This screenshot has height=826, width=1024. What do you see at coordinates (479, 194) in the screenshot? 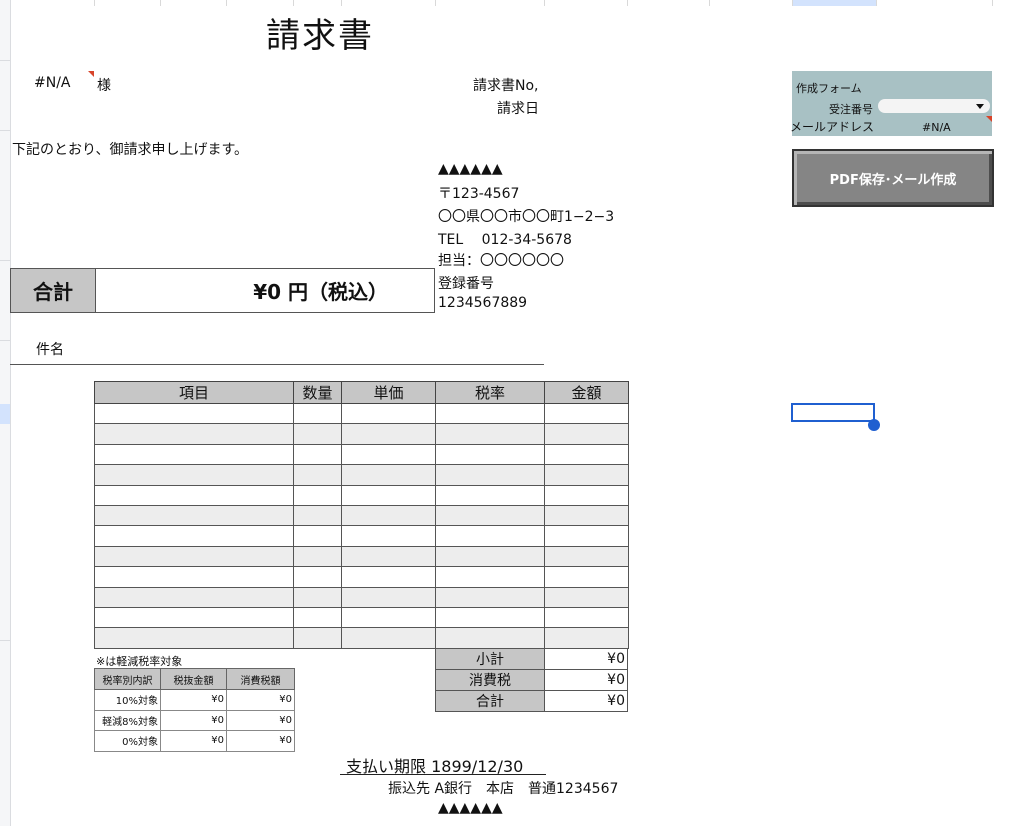
I see `issuer-postal: 〒123-4567` at bounding box center [479, 194].